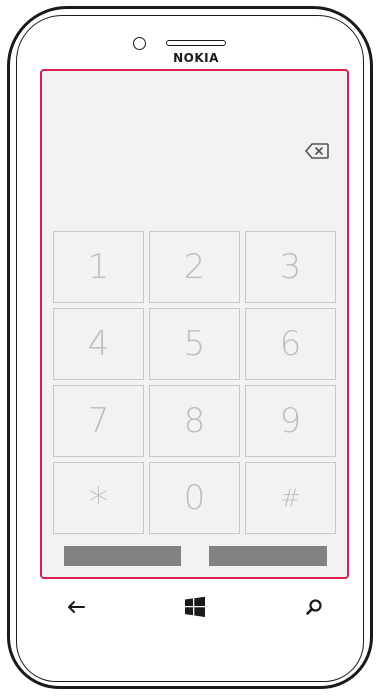  What do you see at coordinates (268, 556) in the screenshot?
I see `secondary-action-bar` at bounding box center [268, 556].